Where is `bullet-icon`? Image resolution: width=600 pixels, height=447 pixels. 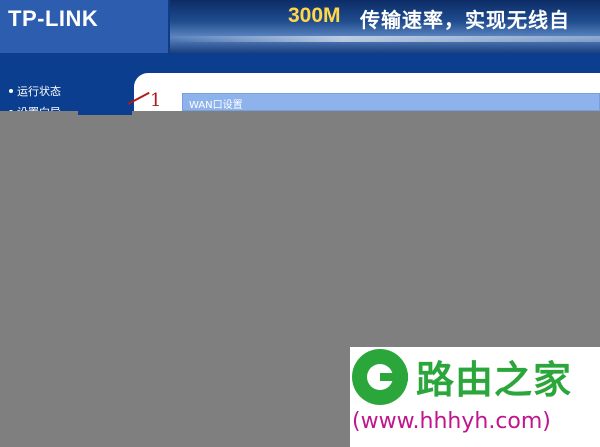 bullet-icon is located at coordinates (11, 91).